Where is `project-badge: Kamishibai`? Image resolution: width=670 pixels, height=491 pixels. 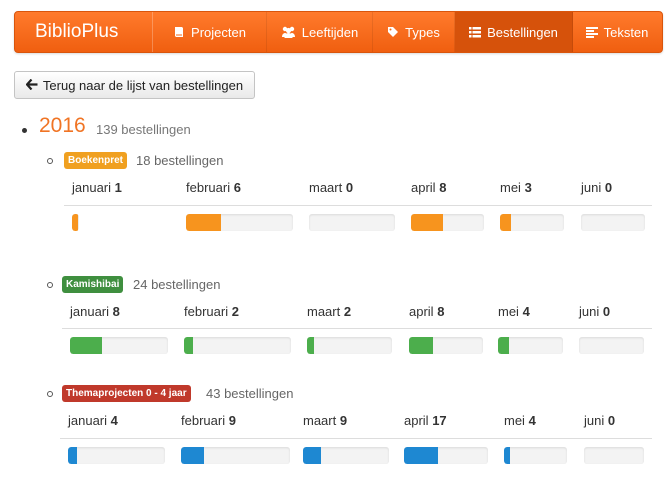 project-badge: Kamishibai is located at coordinates (93, 284).